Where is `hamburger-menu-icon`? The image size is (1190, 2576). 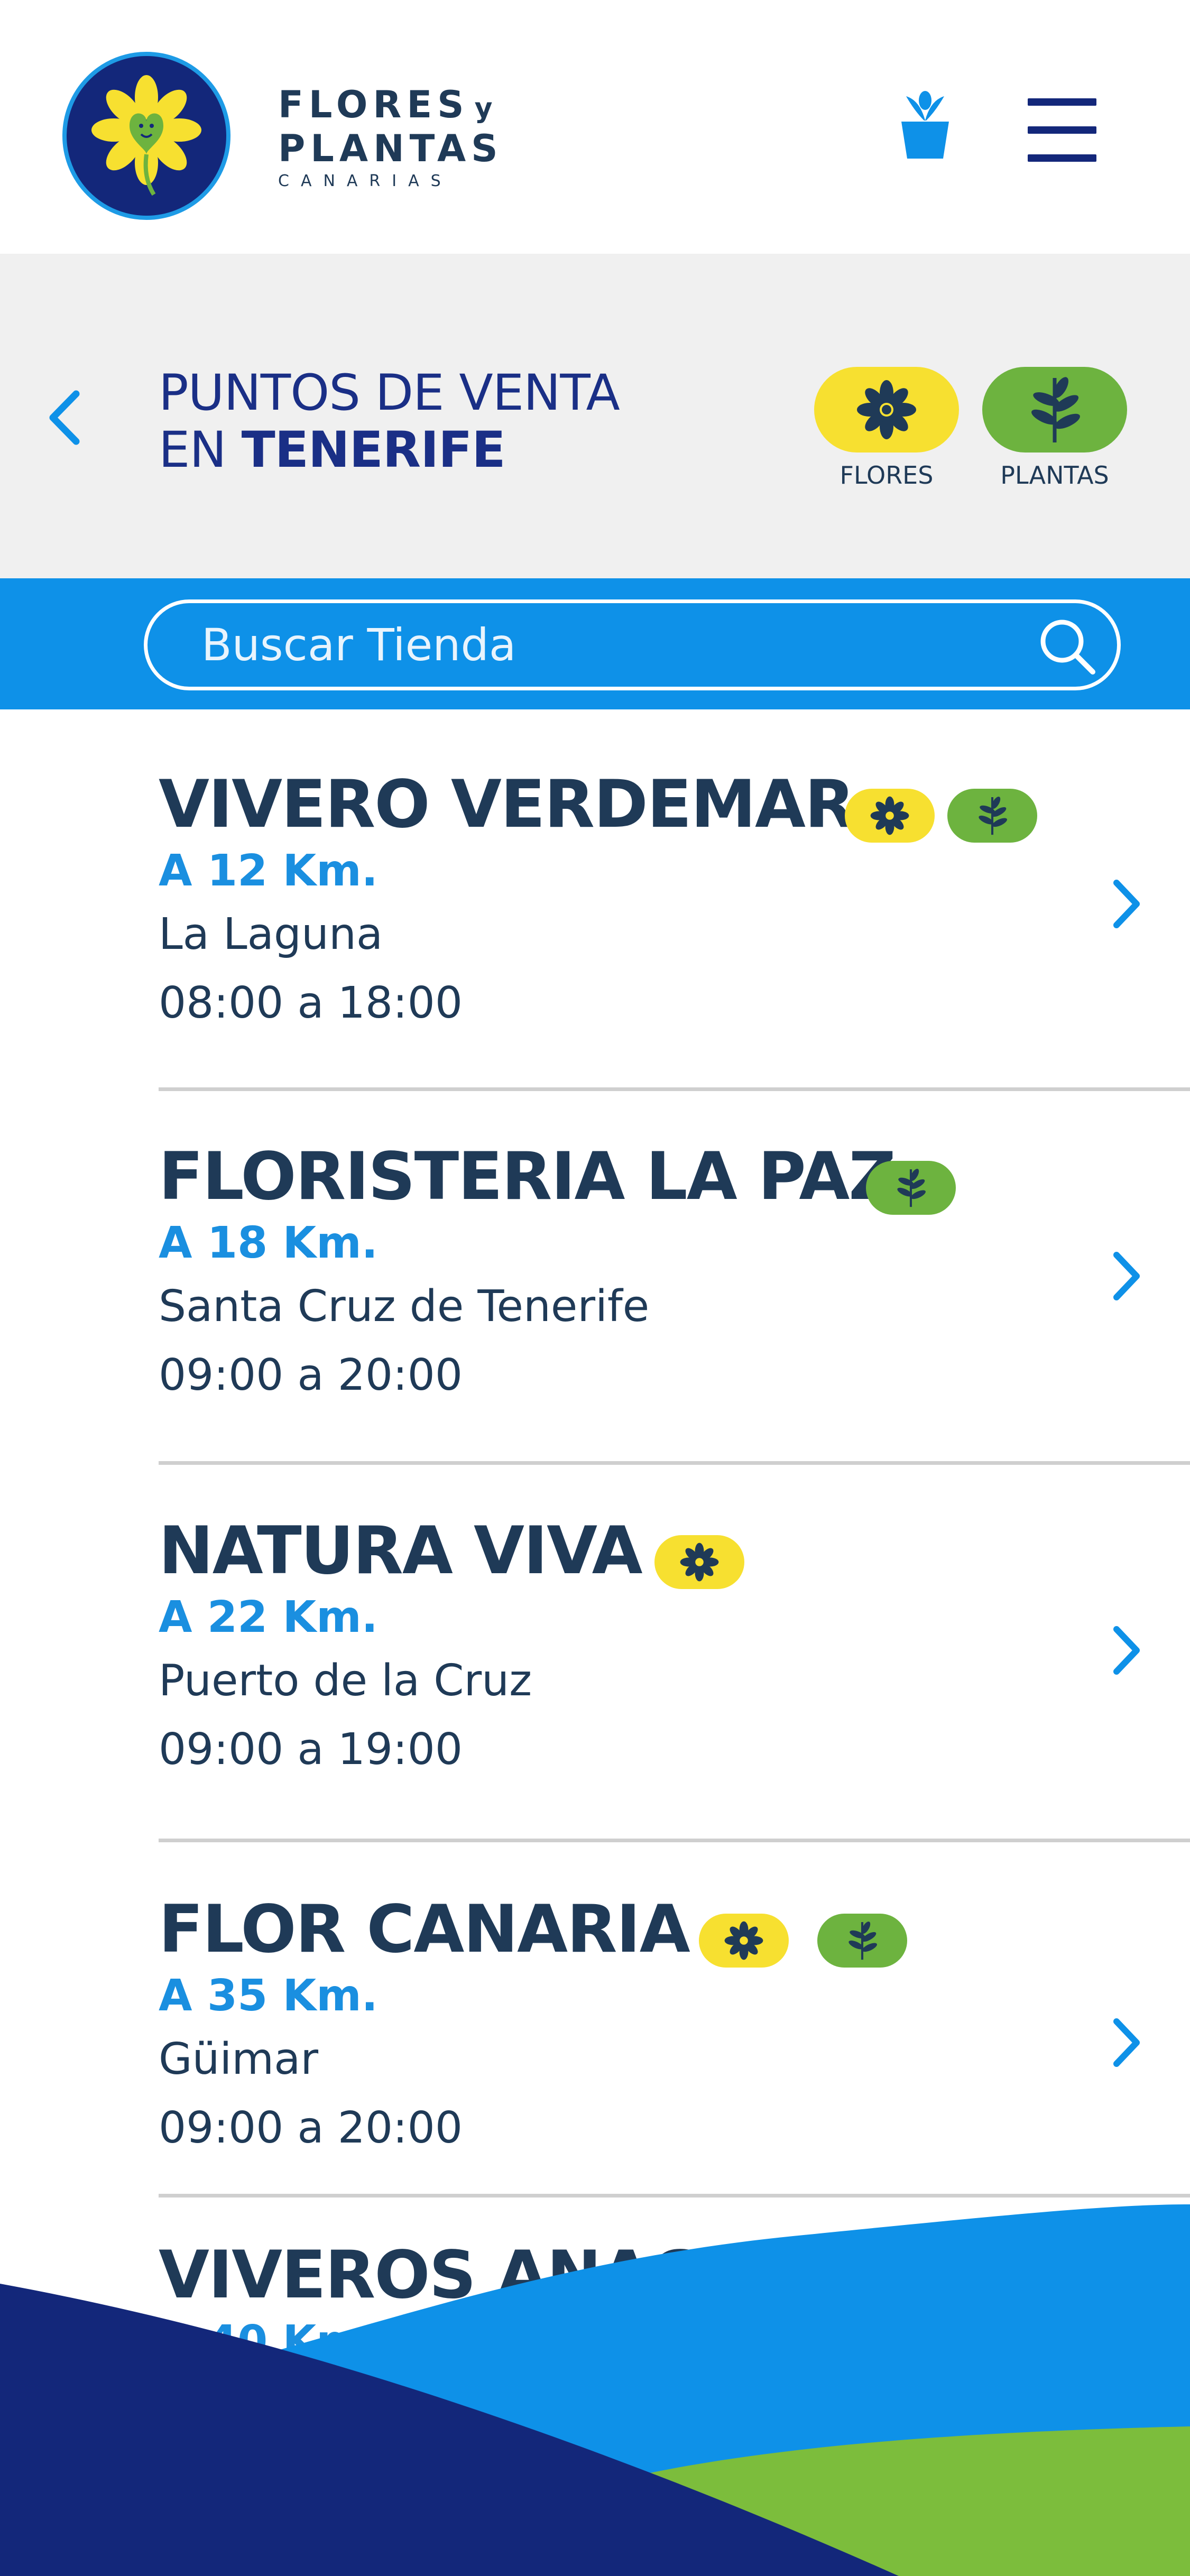 hamburger-menu-icon is located at coordinates (1062, 130).